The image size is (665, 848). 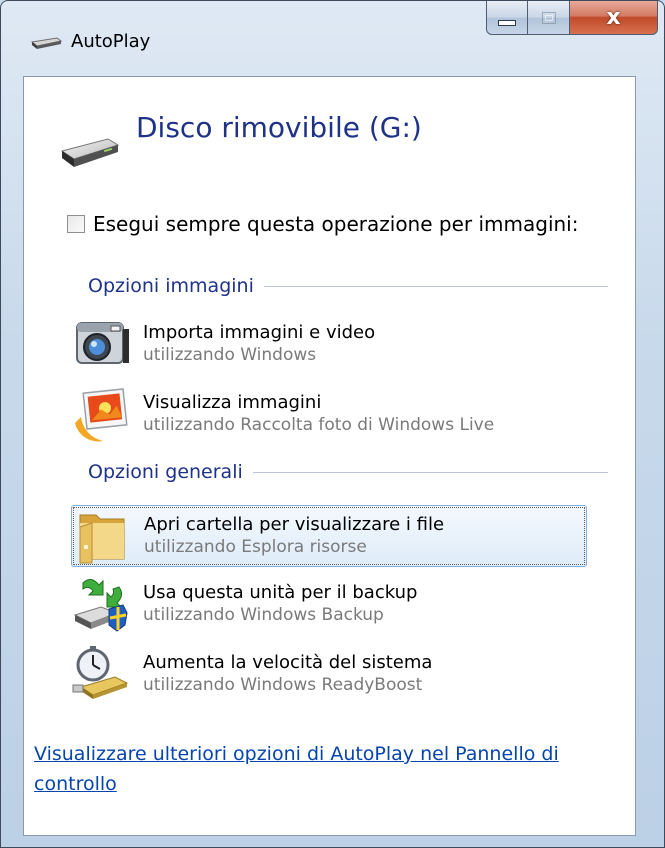 I want to click on camera-icon, so click(x=102, y=344).